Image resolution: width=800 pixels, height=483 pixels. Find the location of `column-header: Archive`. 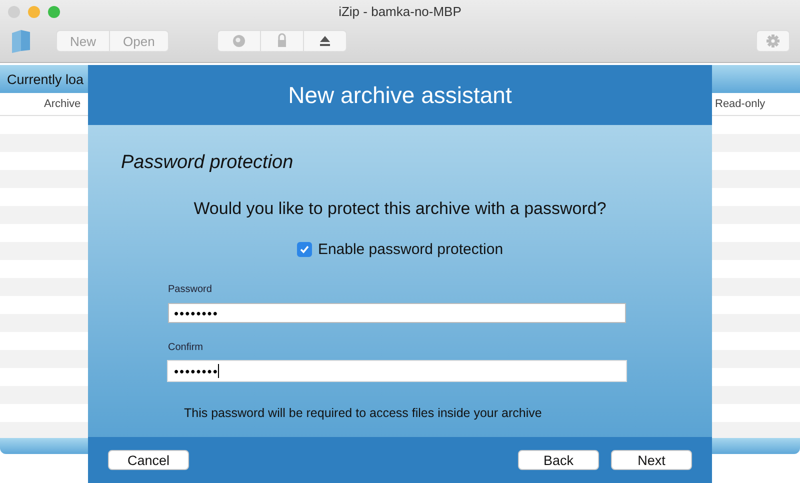

column-header: Archive is located at coordinates (62, 104).